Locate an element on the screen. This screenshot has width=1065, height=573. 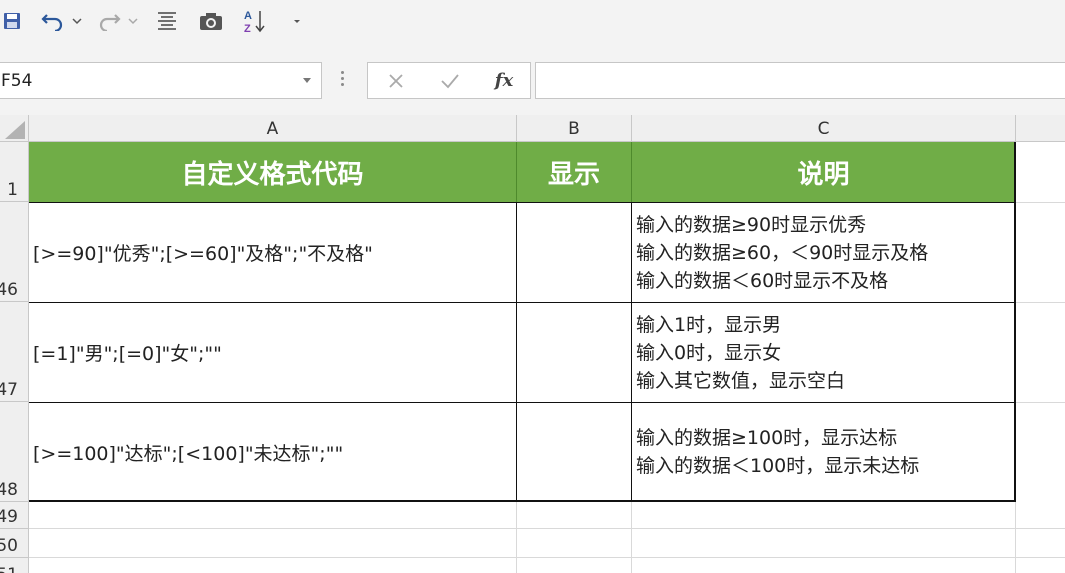
note-line: 输入的数据＜60时显示不及格 is located at coordinates (762, 280).